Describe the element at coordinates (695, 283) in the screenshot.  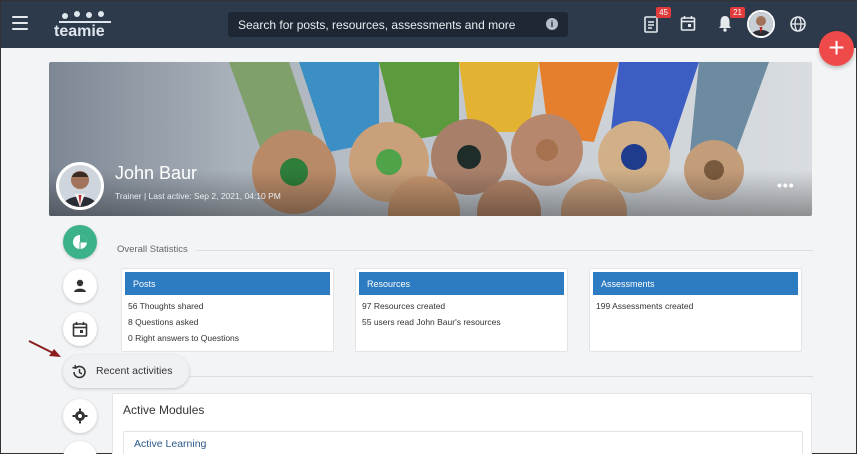
I see `assessments-card-title: Assessments` at that location.